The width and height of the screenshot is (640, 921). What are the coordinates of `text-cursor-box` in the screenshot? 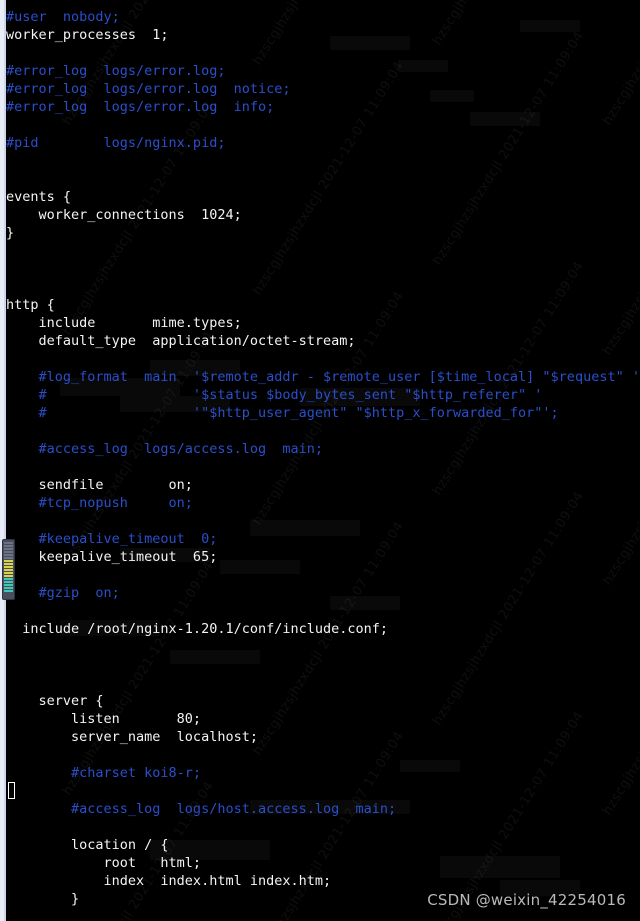 It's located at (11, 790).